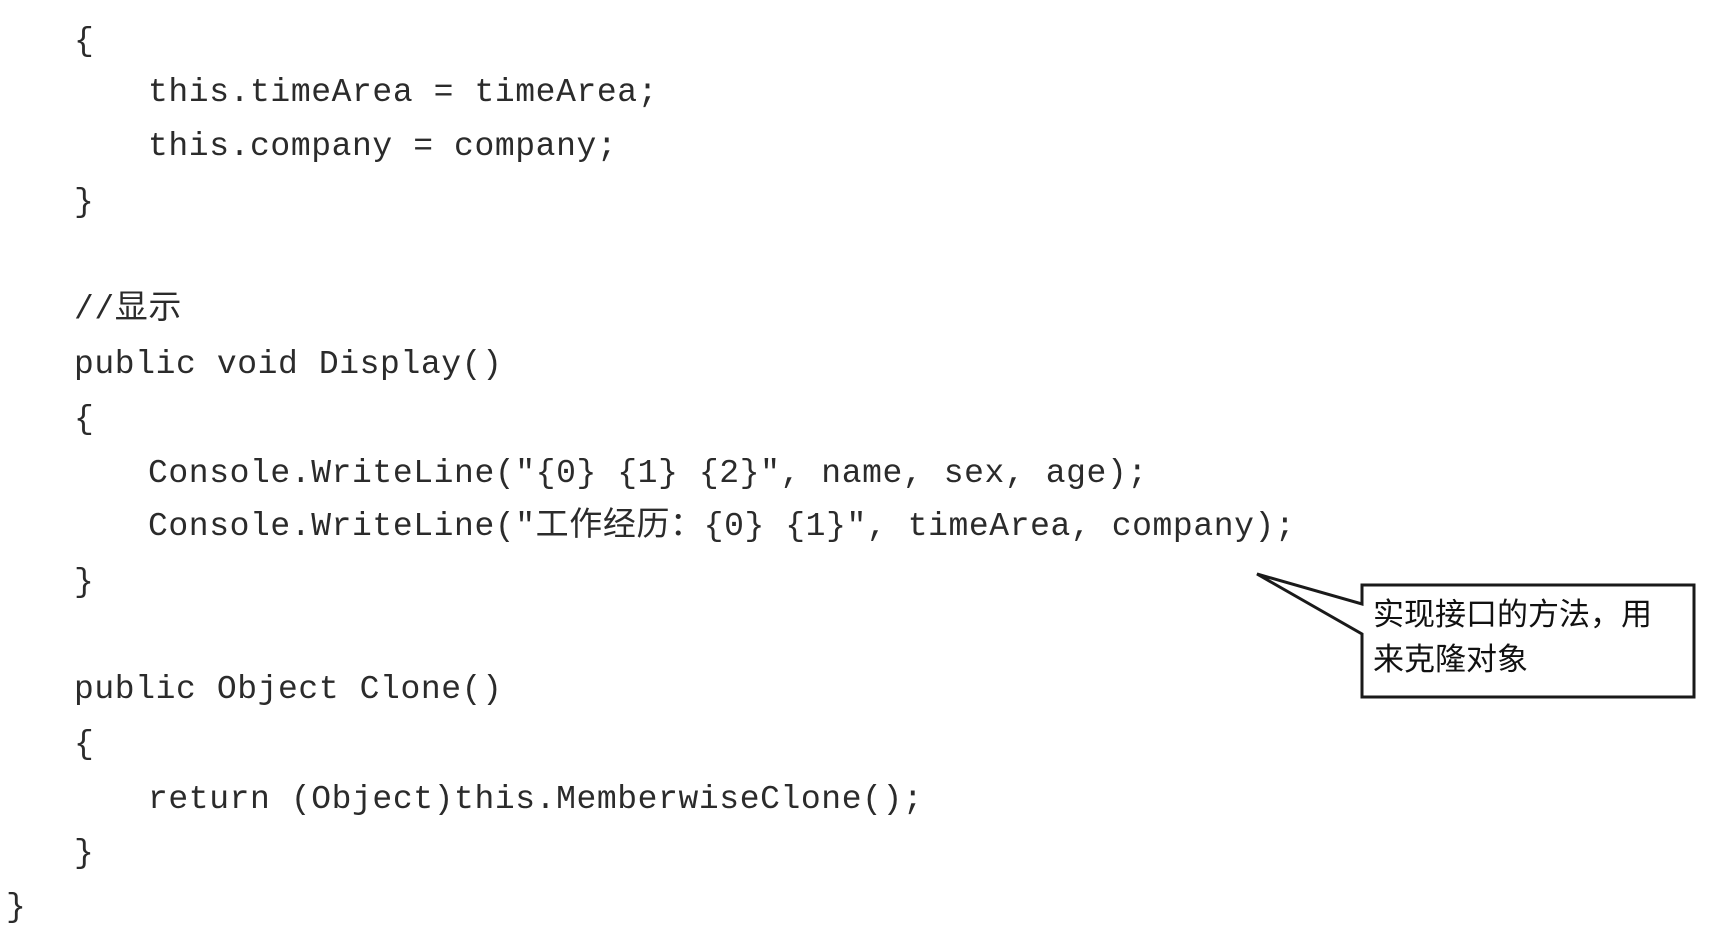 This screenshot has height=929, width=1717. What do you see at coordinates (1450, 660) in the screenshot?
I see `callout-text-line-2: 来克隆对象` at bounding box center [1450, 660].